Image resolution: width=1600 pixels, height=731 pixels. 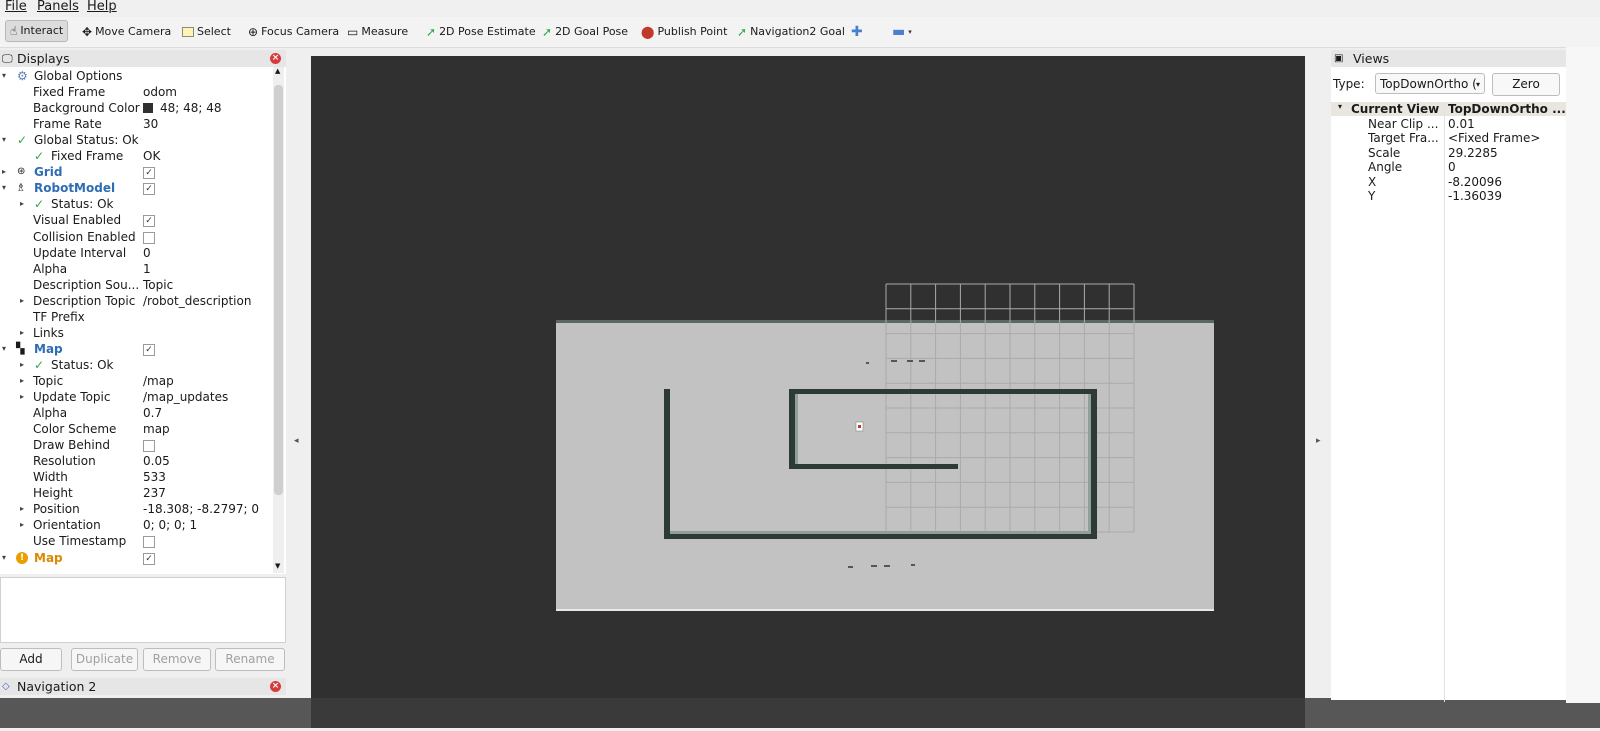 What do you see at coordinates (206, 32) in the screenshot?
I see `tool-select: Select` at bounding box center [206, 32].